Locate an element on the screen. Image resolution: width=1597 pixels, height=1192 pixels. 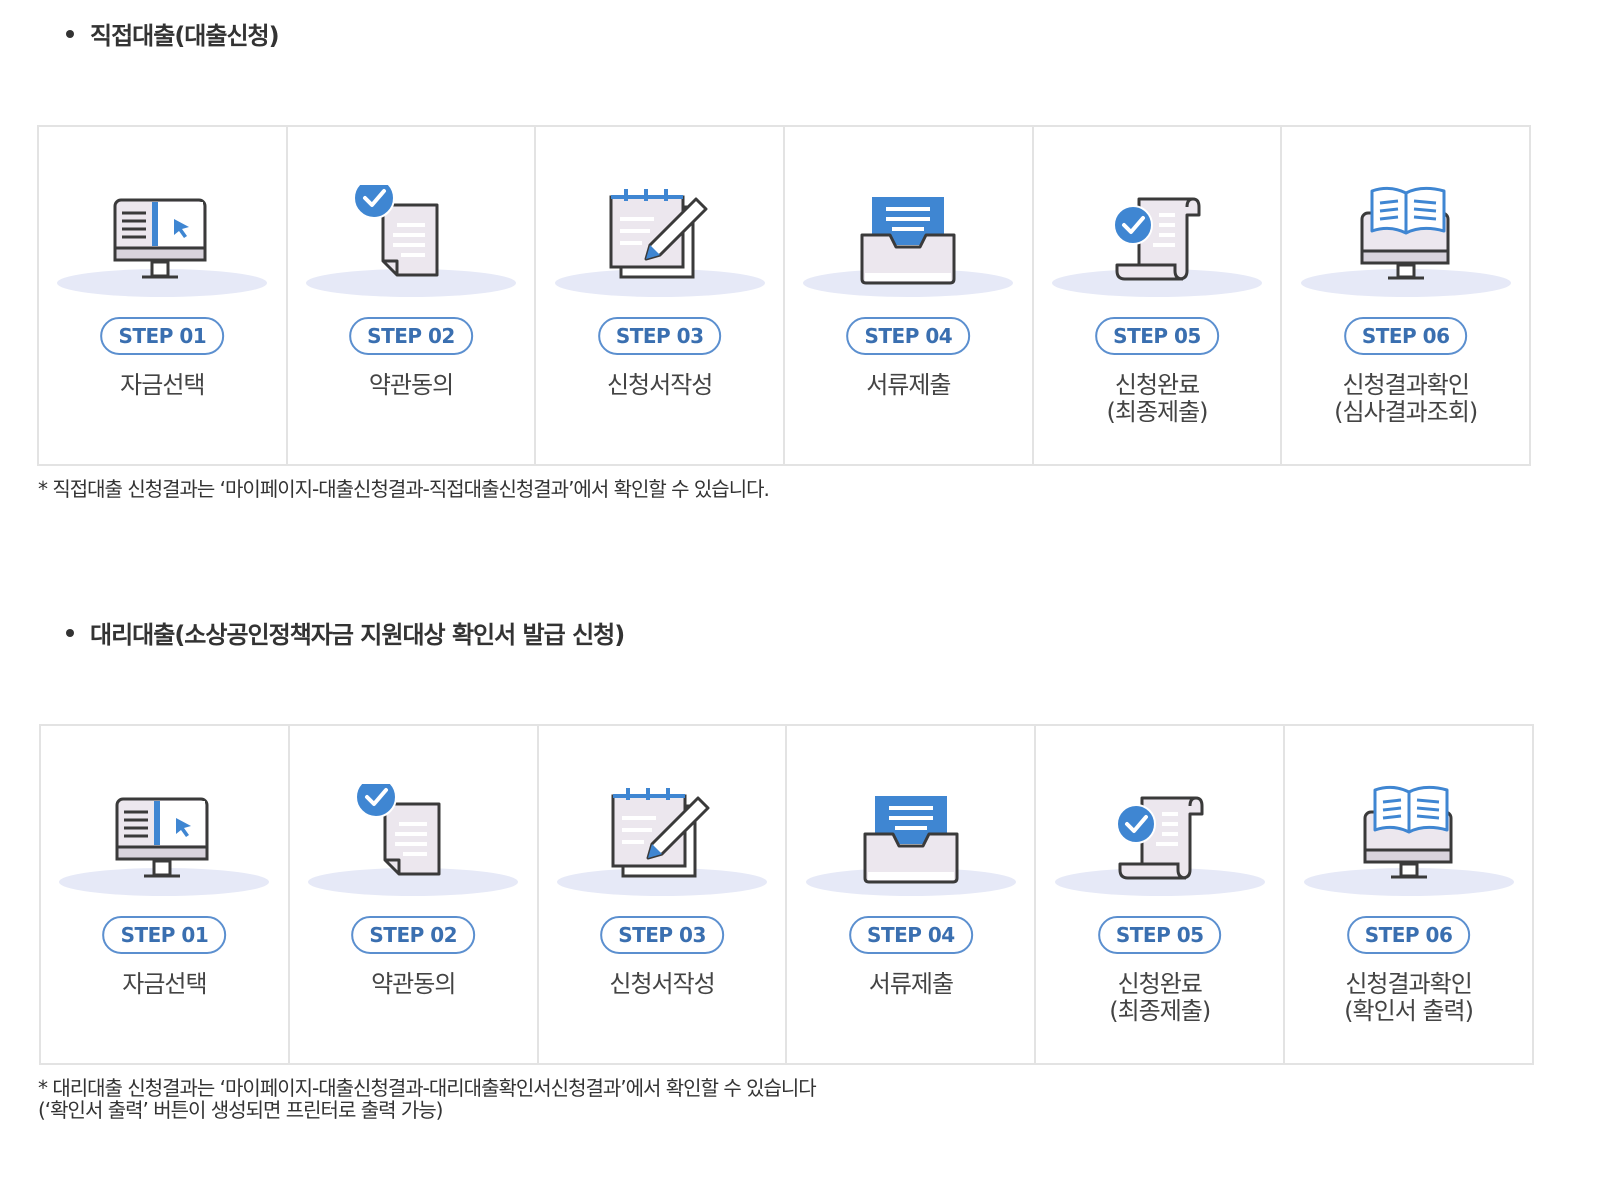
direct-loan-title-text: 직접대출(대출신청) is located at coordinates (185, 36).